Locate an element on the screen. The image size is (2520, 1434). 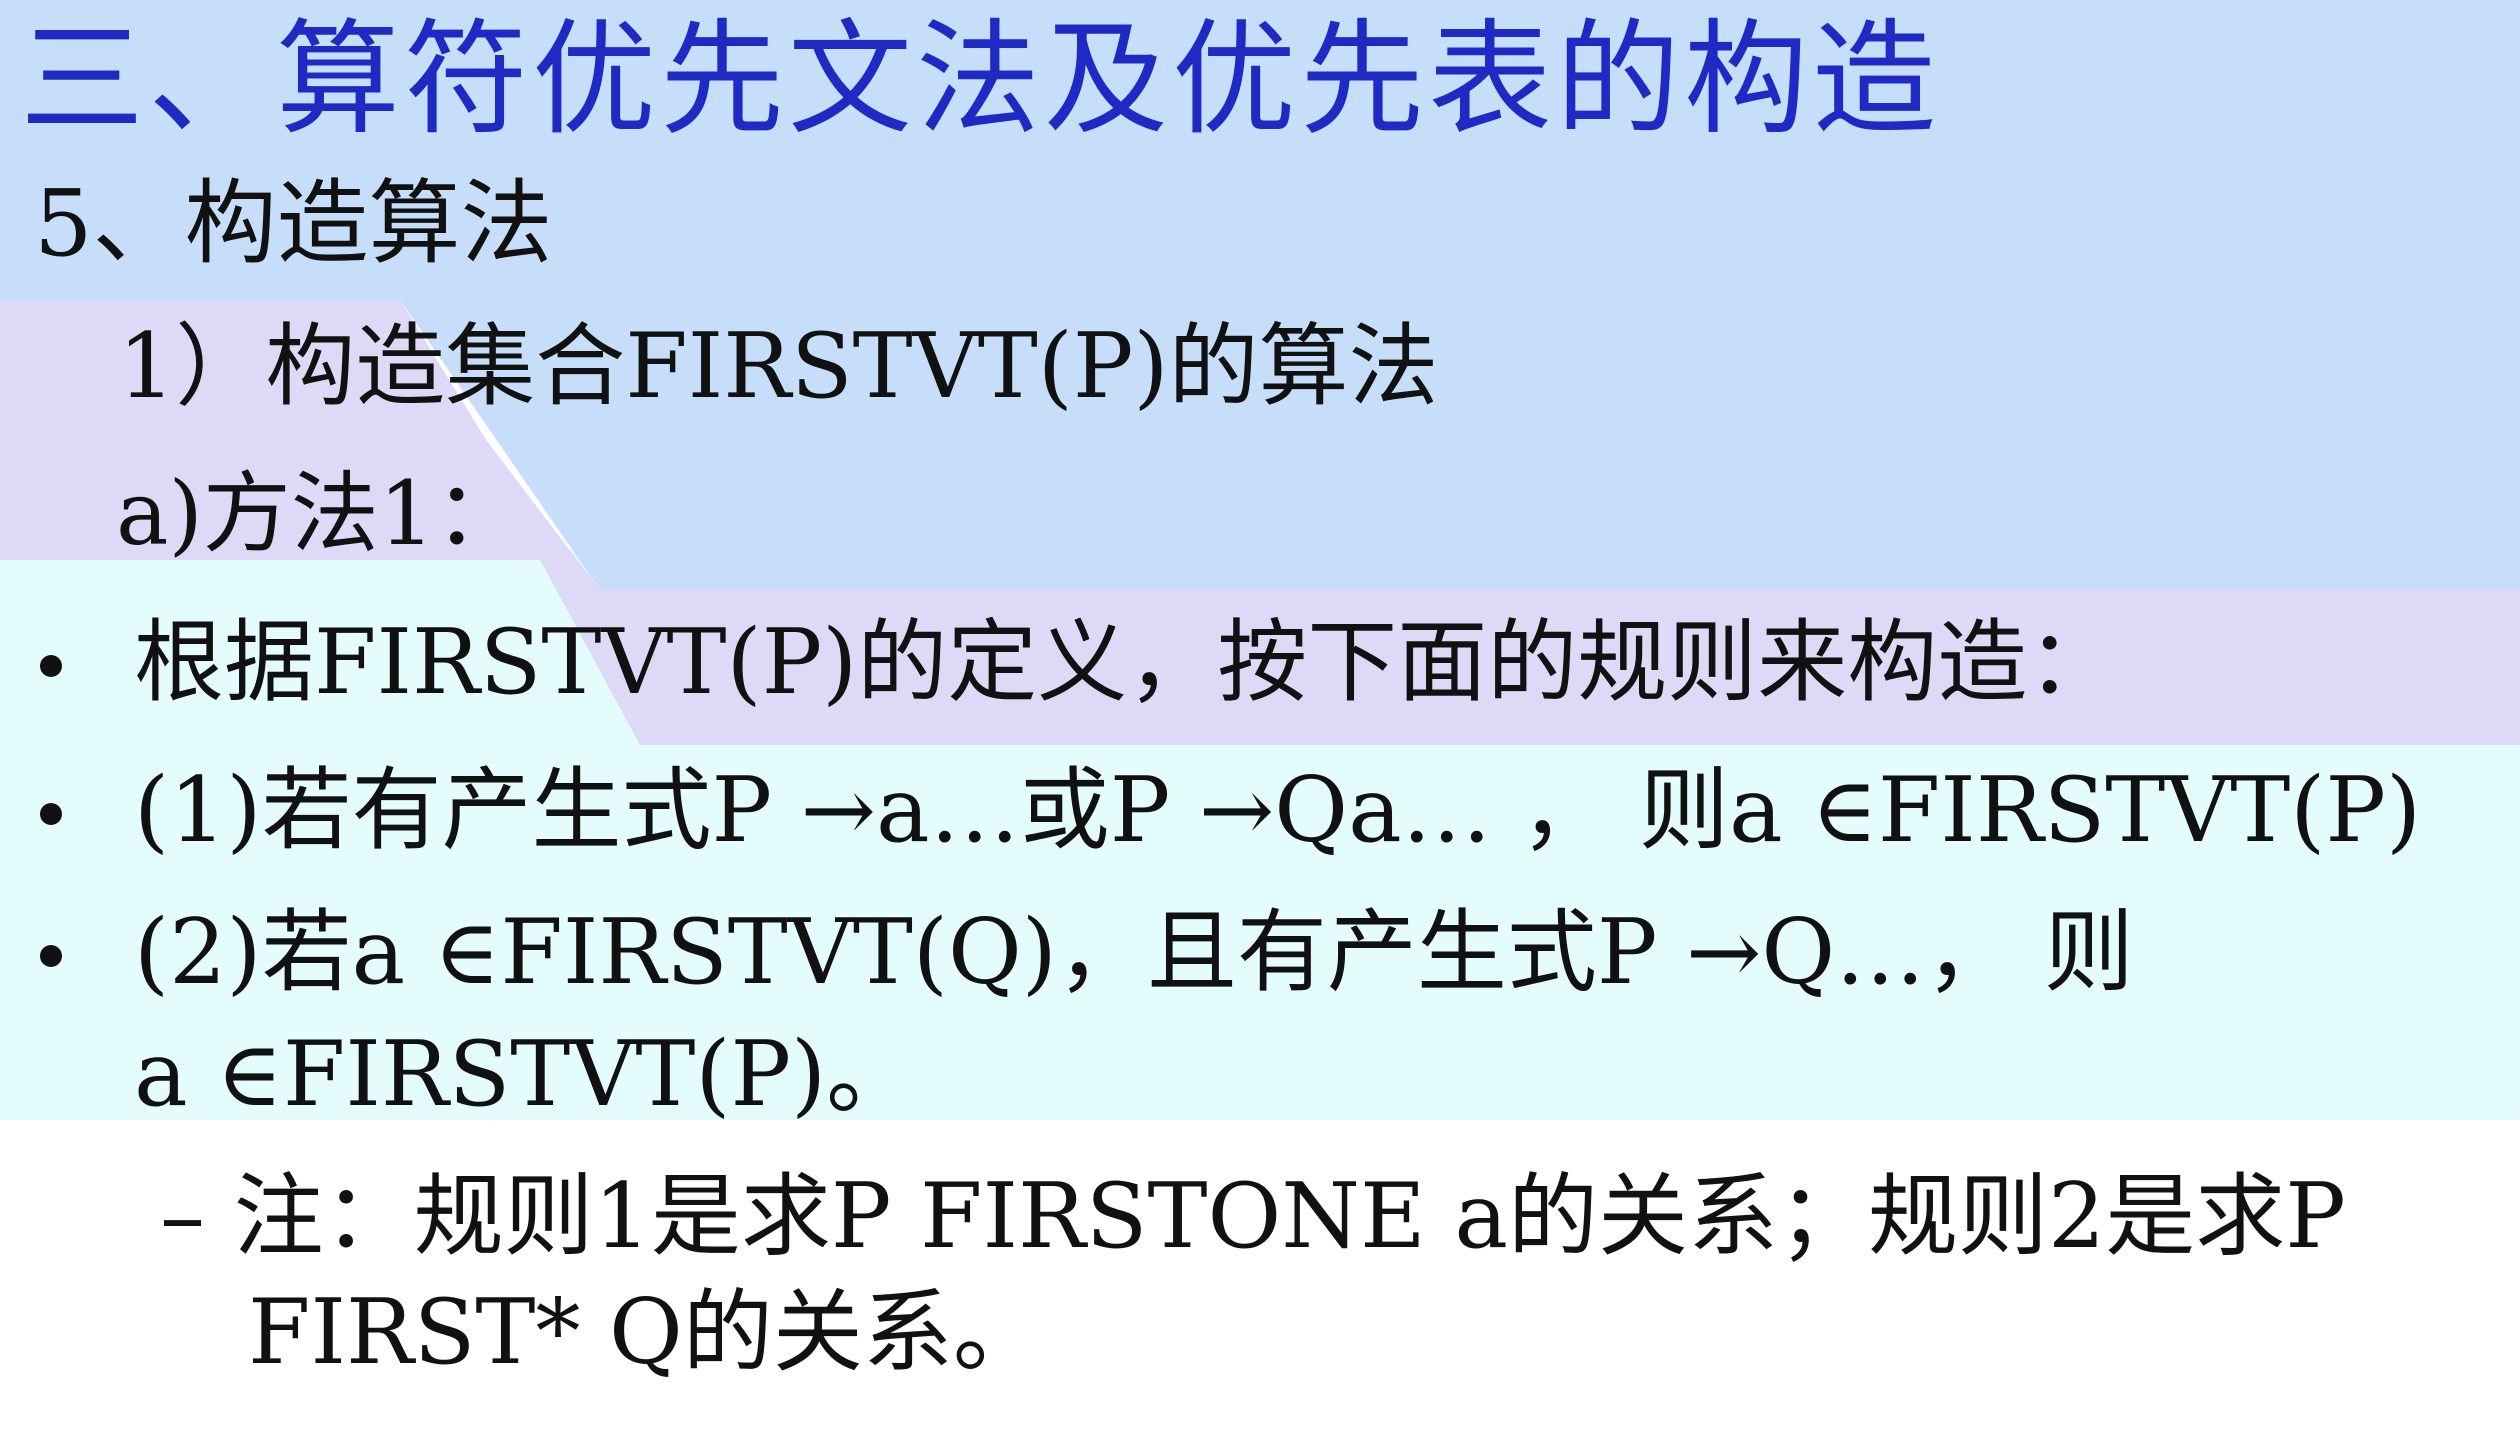
subsection-heading: 1）构造集合FIRSTVT(P)的算法 is located at coordinates (778, 366).